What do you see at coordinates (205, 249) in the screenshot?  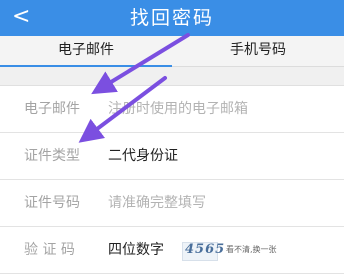 I see `captcha-text: 4565` at bounding box center [205, 249].